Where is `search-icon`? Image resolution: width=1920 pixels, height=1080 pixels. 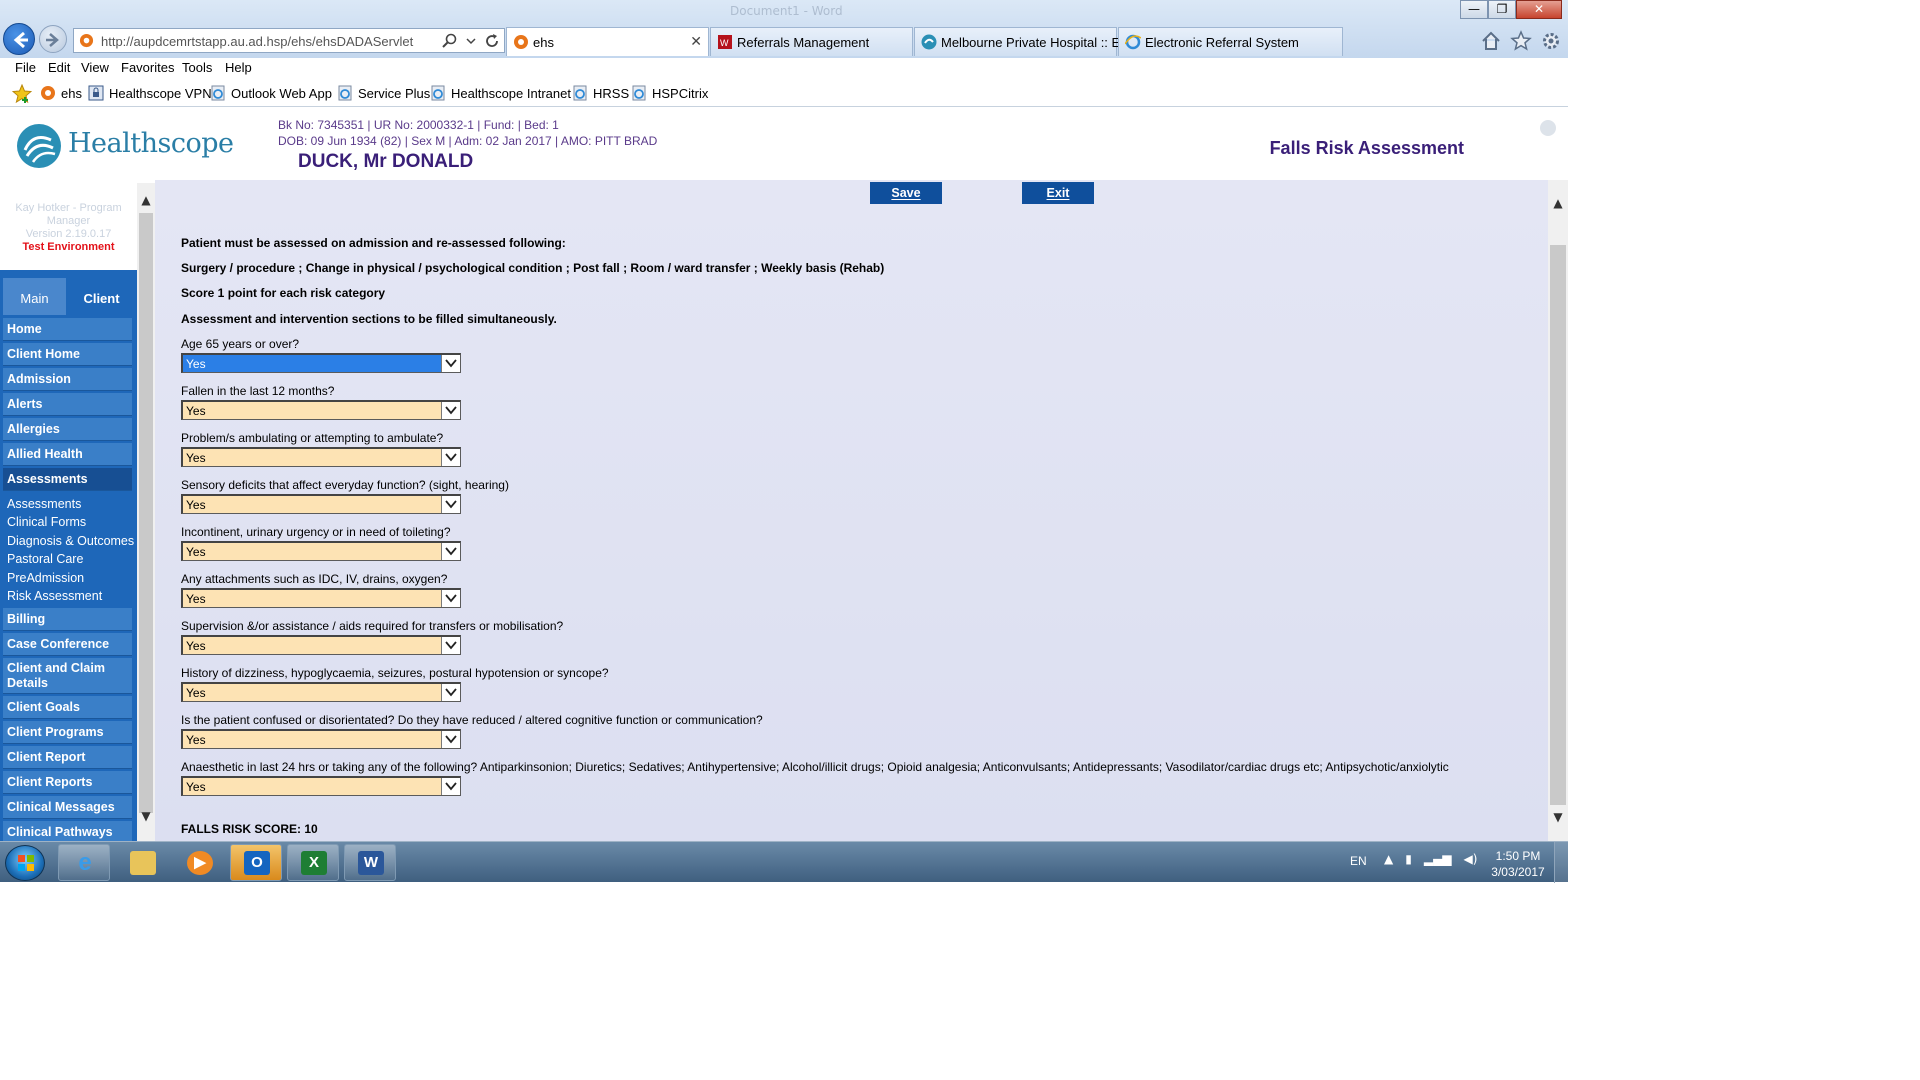
search-icon is located at coordinates (450, 41).